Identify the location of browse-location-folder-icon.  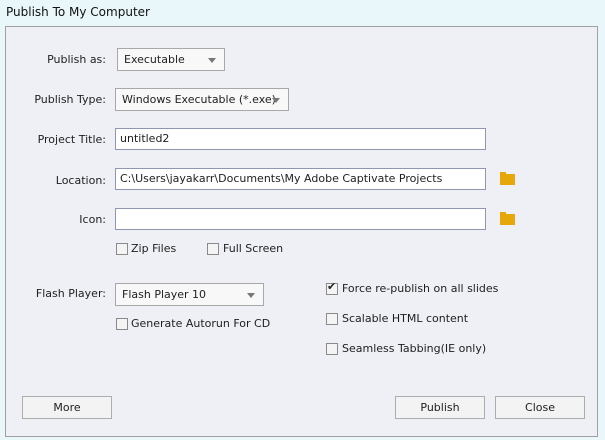
(507, 178).